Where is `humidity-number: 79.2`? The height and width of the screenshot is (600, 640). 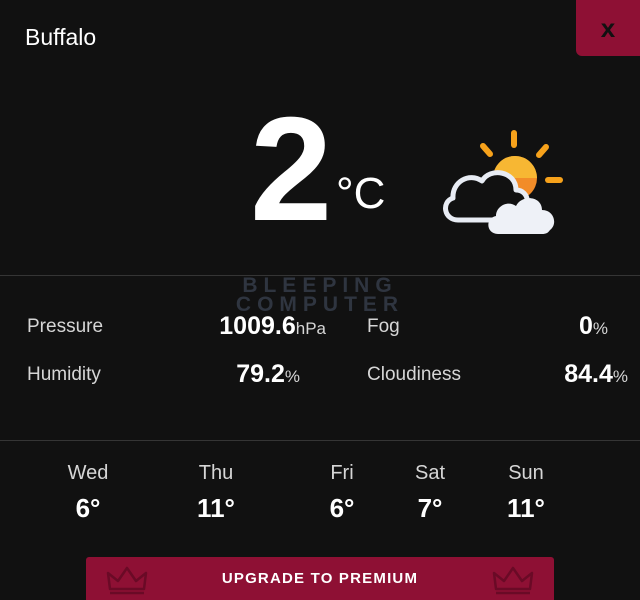 humidity-number: 79.2 is located at coordinates (260, 374).